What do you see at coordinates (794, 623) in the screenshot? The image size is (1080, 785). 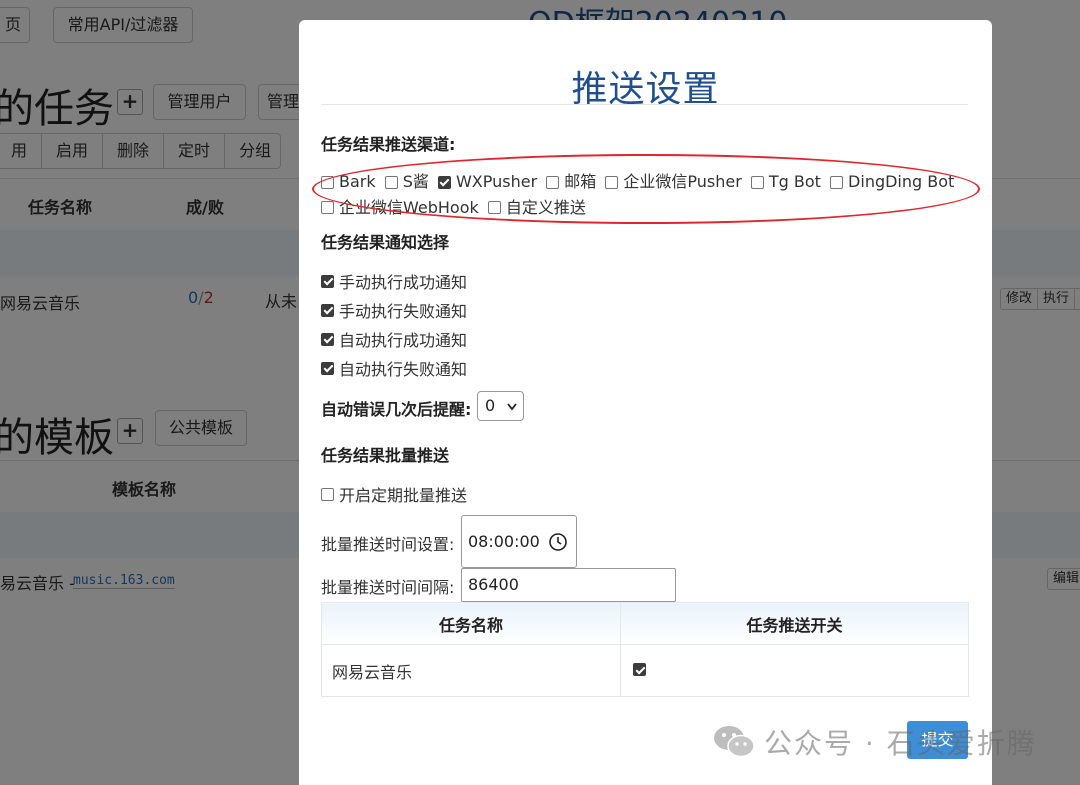 I see `table-header-push-switch: 任务推送开关` at bounding box center [794, 623].